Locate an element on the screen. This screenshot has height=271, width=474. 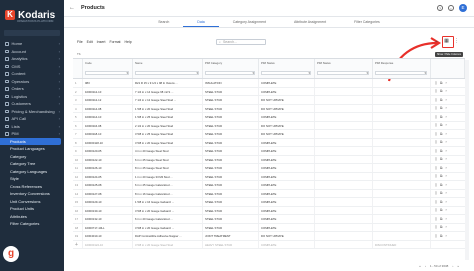
cell-name: 3 5/8 in x 25 Gauge Steel Stud is located at coordinates (168, 134).